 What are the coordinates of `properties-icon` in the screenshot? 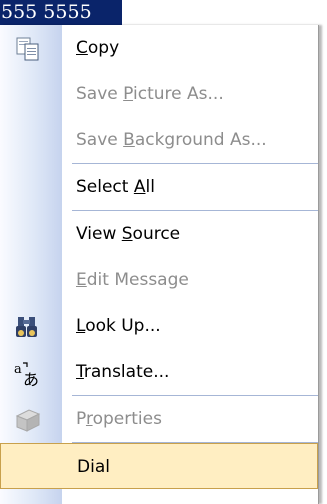 It's located at (28, 420).